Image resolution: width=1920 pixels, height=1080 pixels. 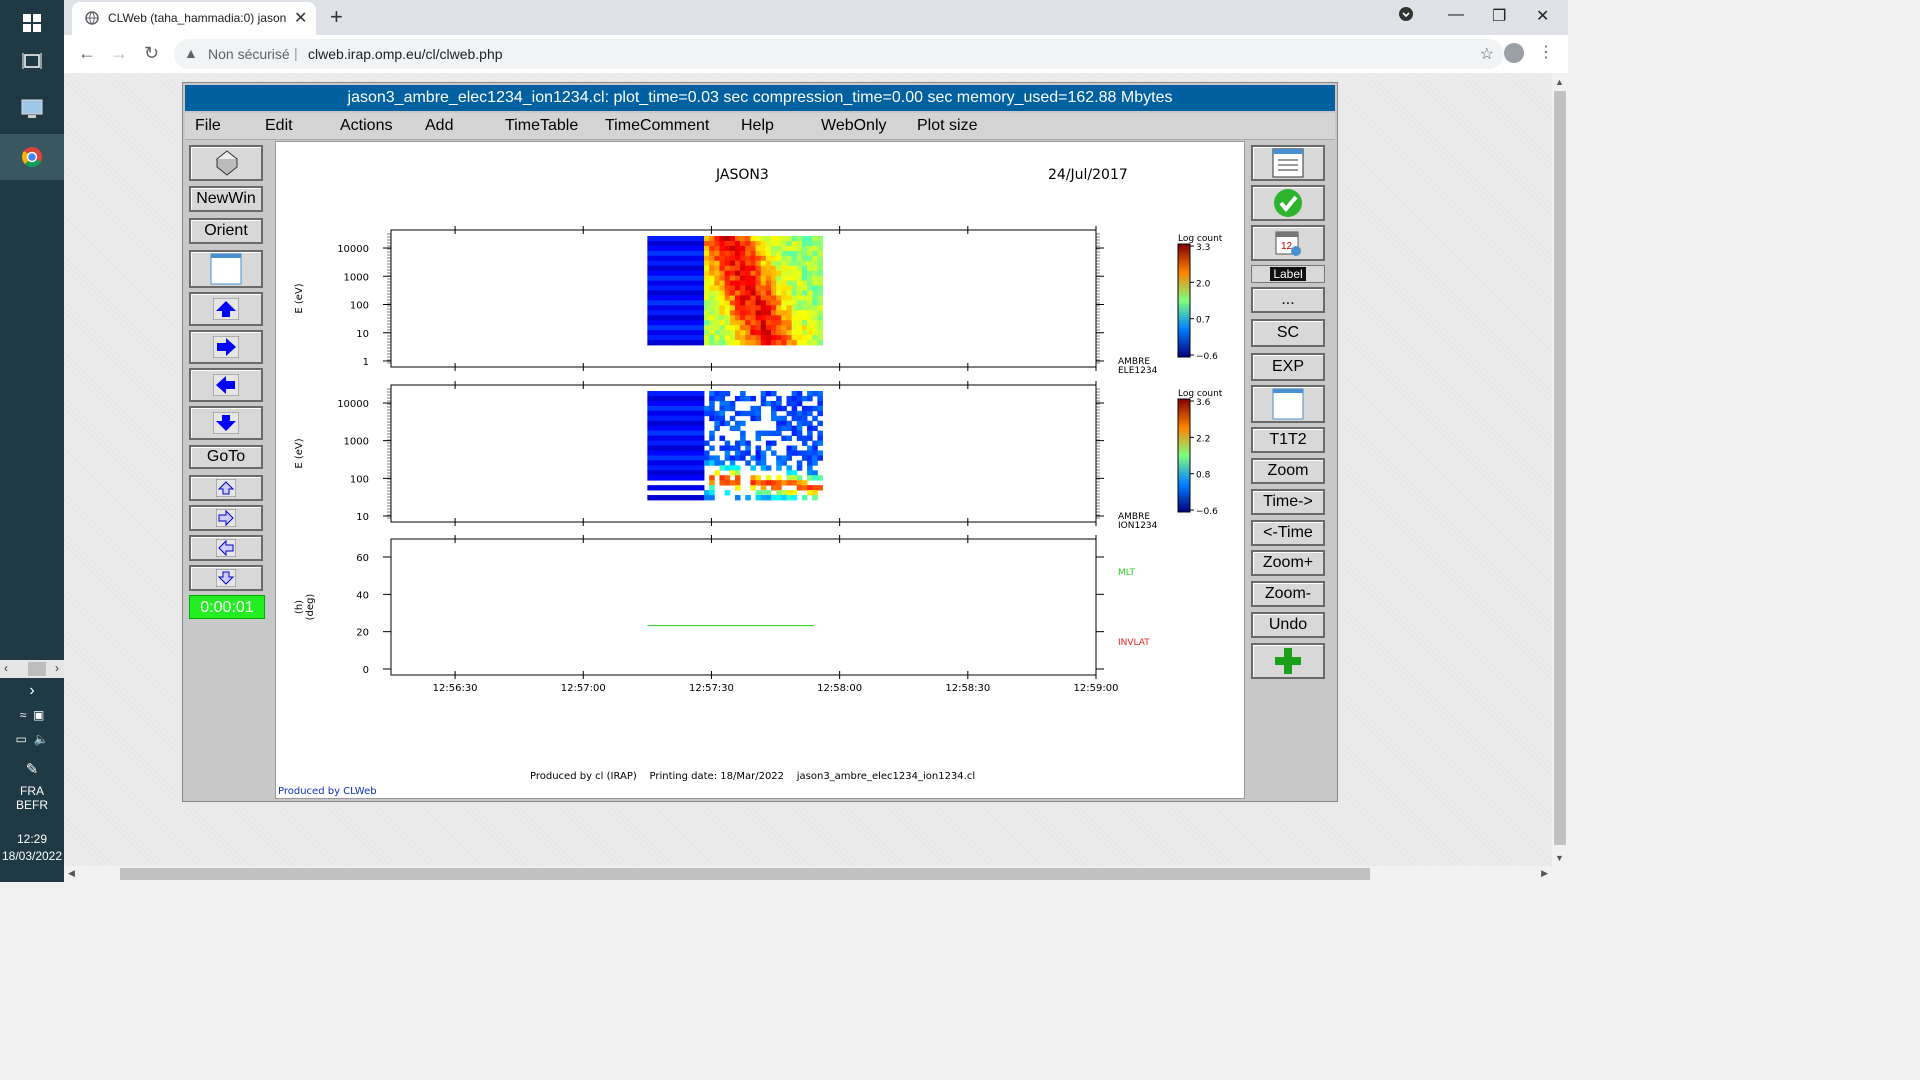 What do you see at coordinates (300, 18) in the screenshot?
I see `close-tab-icon: ✕` at bounding box center [300, 18].